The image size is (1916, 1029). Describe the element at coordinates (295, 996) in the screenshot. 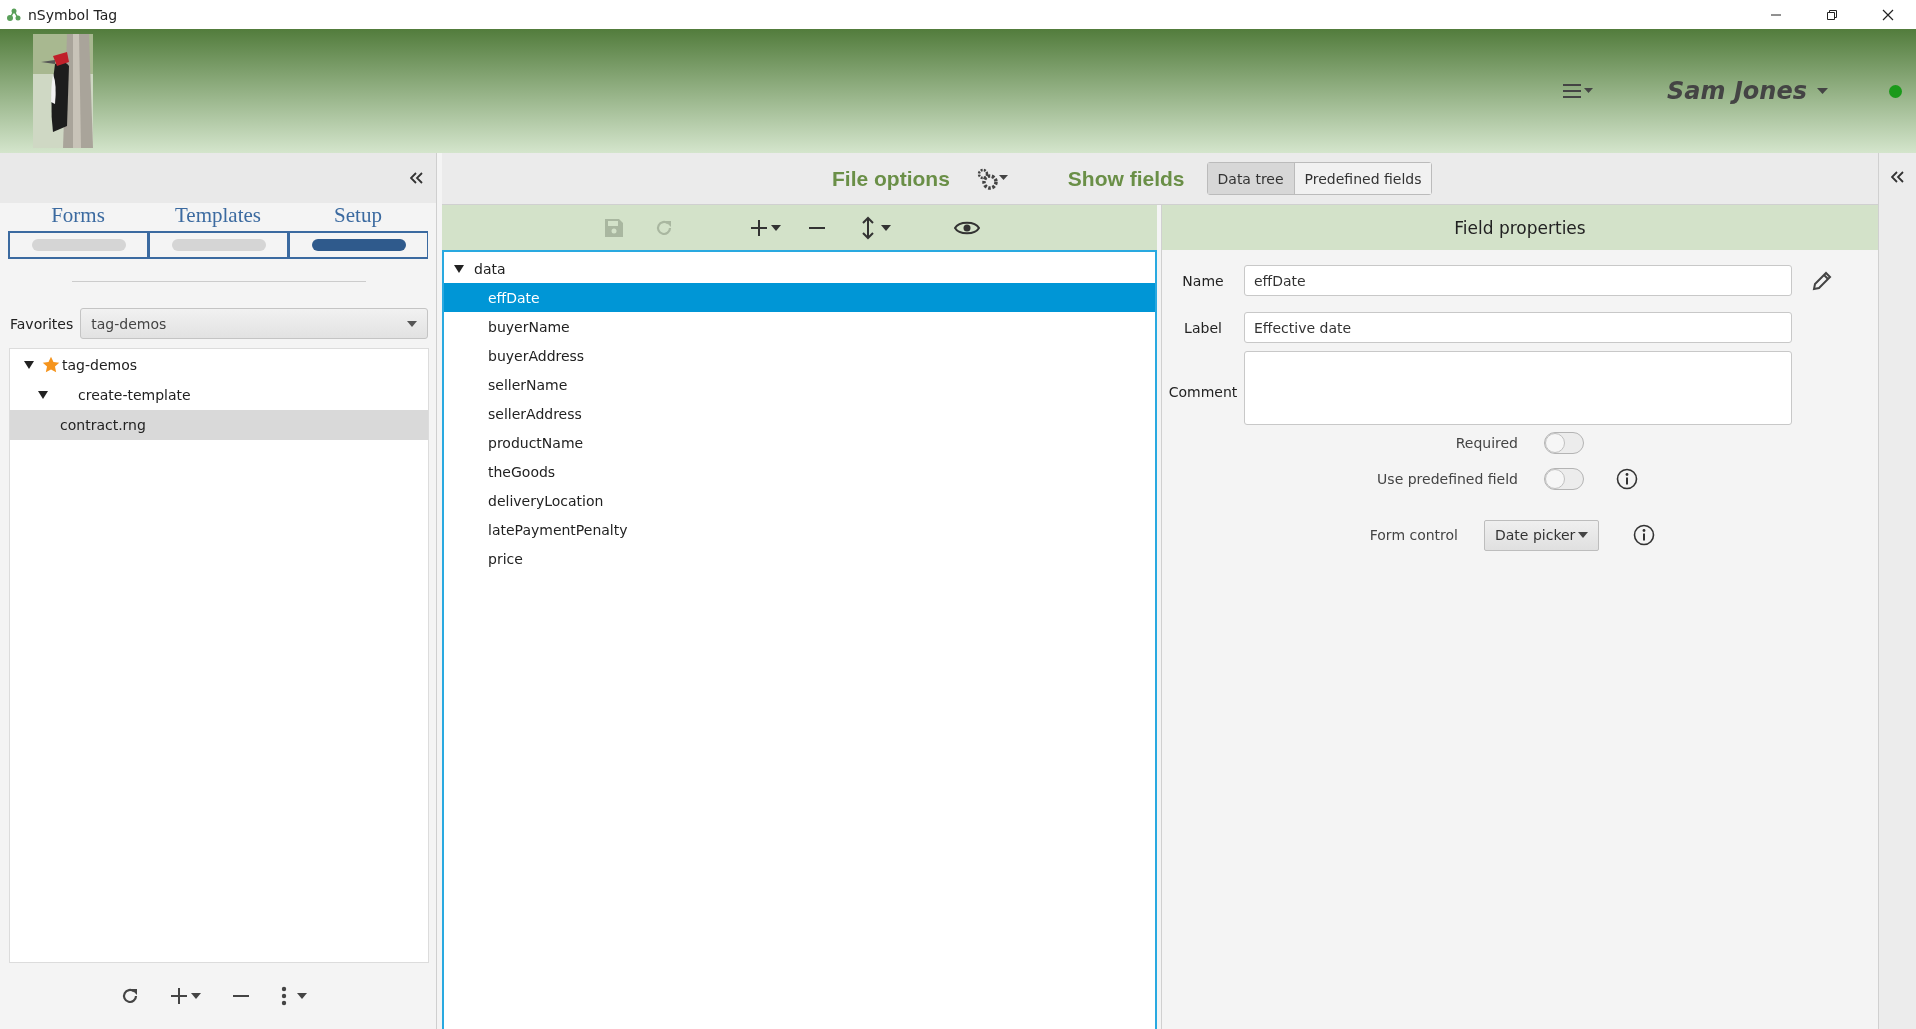

I see `more-icon` at that location.